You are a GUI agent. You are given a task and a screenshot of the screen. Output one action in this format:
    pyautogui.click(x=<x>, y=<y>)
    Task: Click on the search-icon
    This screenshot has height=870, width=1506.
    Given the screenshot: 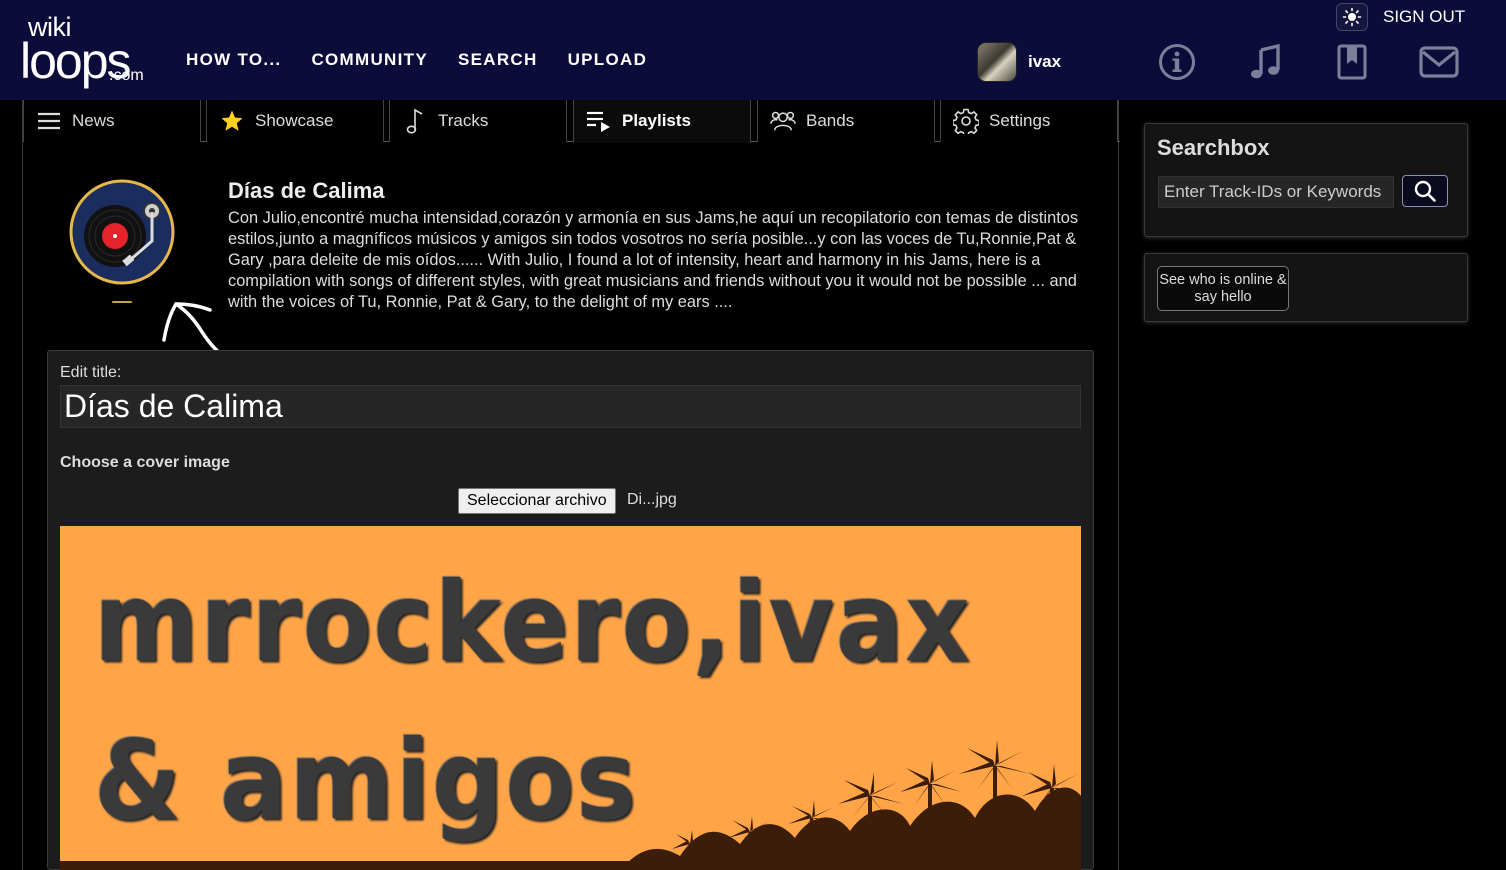 What is the action you would take?
    pyautogui.click(x=1425, y=191)
    